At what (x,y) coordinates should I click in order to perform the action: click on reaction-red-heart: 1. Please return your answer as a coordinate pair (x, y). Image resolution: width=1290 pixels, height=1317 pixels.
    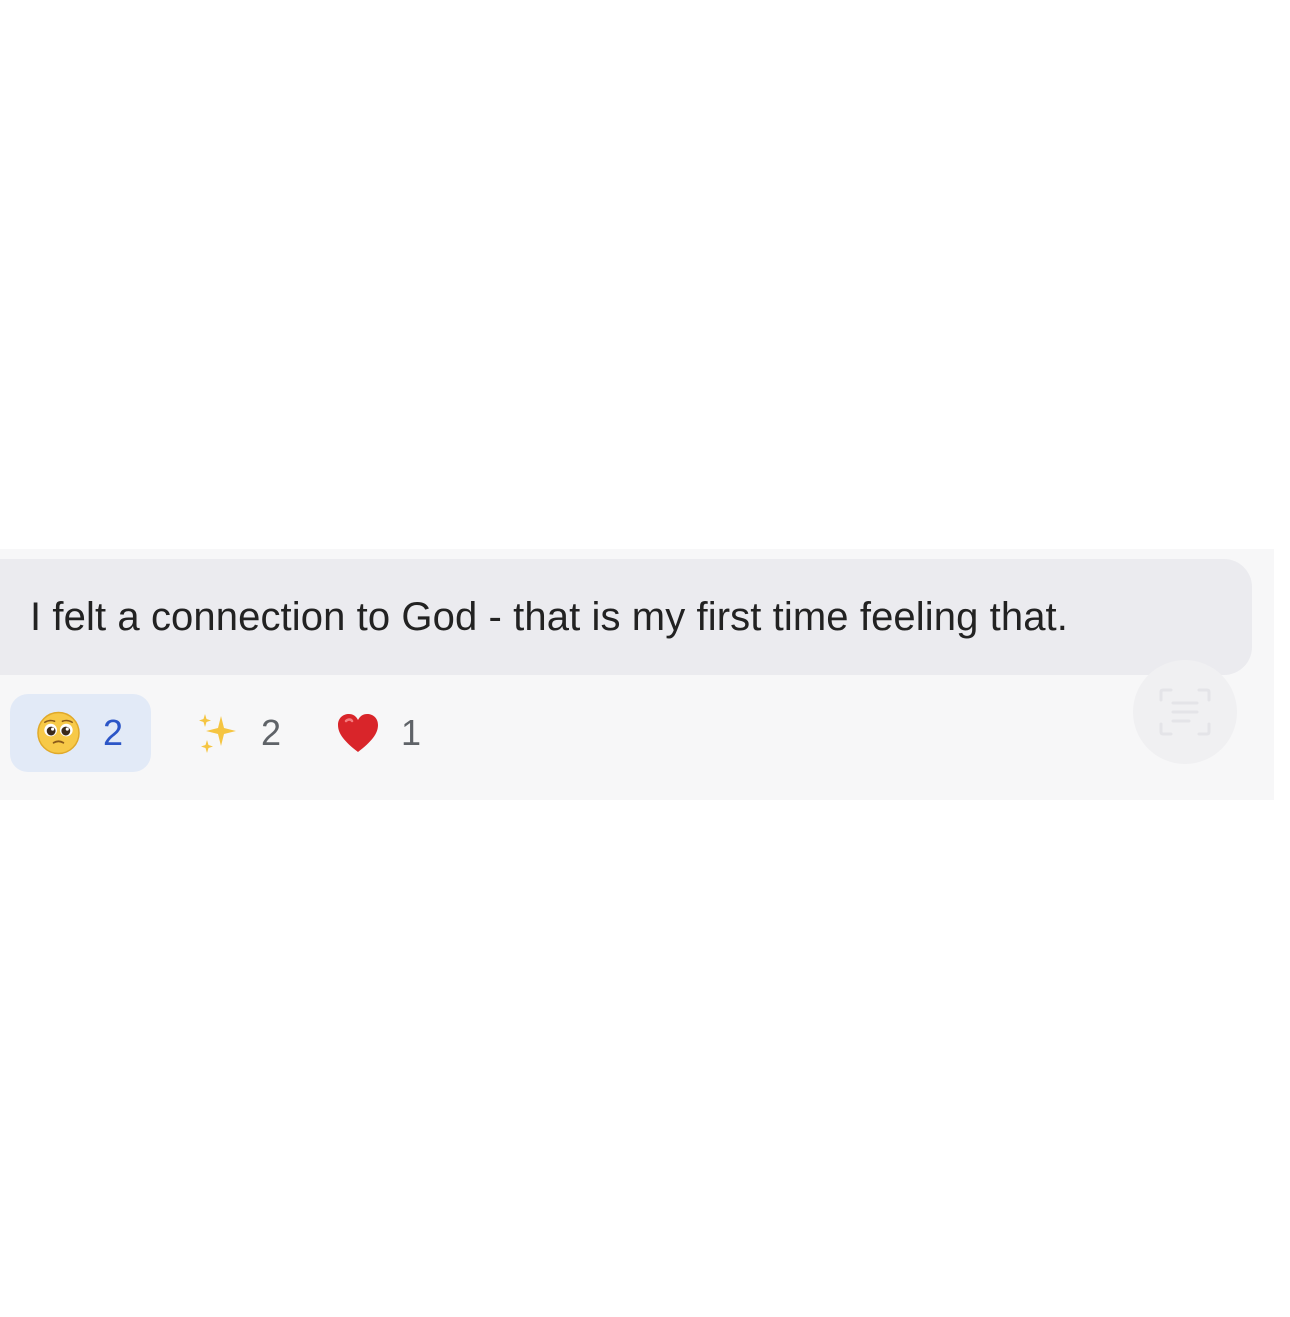
    Looking at the image, I should click on (351, 733).